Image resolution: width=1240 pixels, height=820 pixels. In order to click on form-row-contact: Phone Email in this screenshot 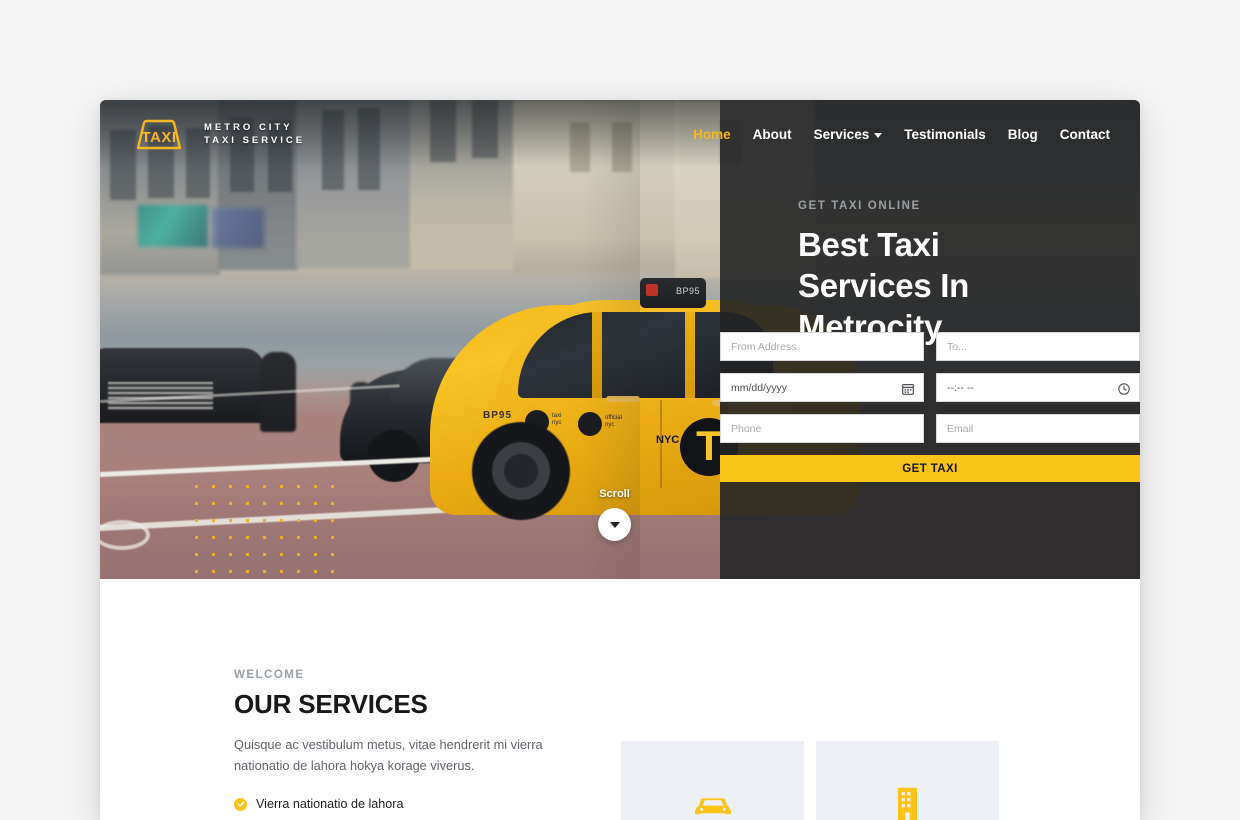, I will do `click(930, 428)`.